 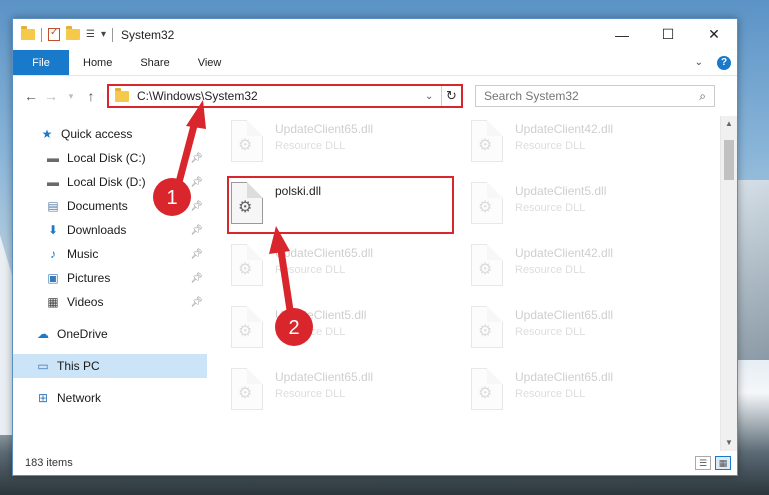 What do you see at coordinates (110, 366) in the screenshot?
I see `nav-this-pc: ▭ This PC` at bounding box center [110, 366].